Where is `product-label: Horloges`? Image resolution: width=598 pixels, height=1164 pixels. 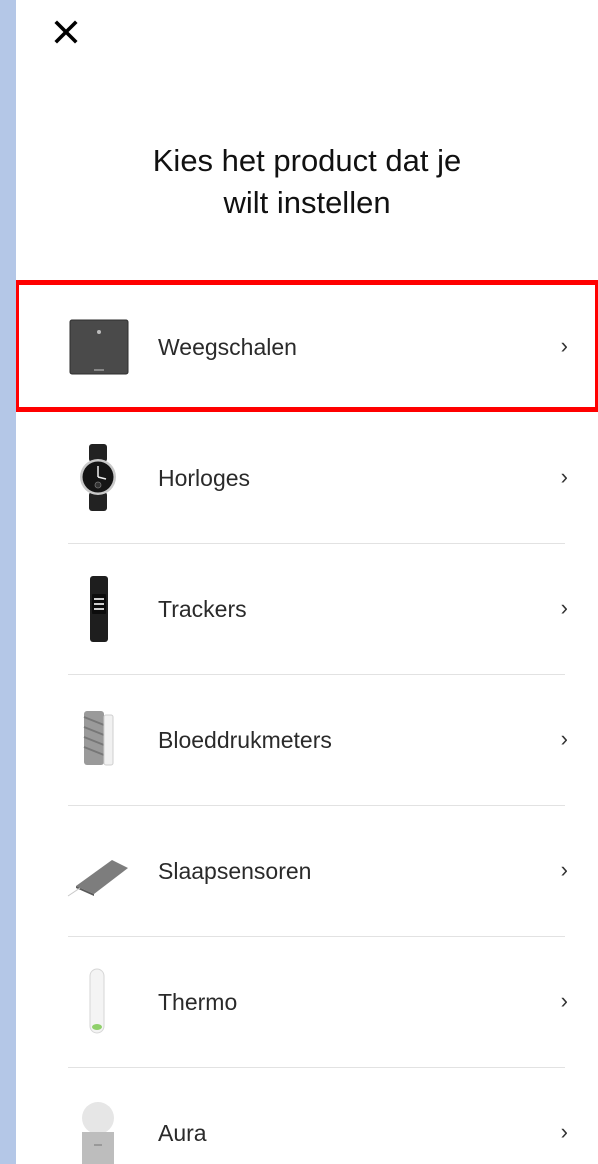
product-label: Horloges is located at coordinates (204, 478).